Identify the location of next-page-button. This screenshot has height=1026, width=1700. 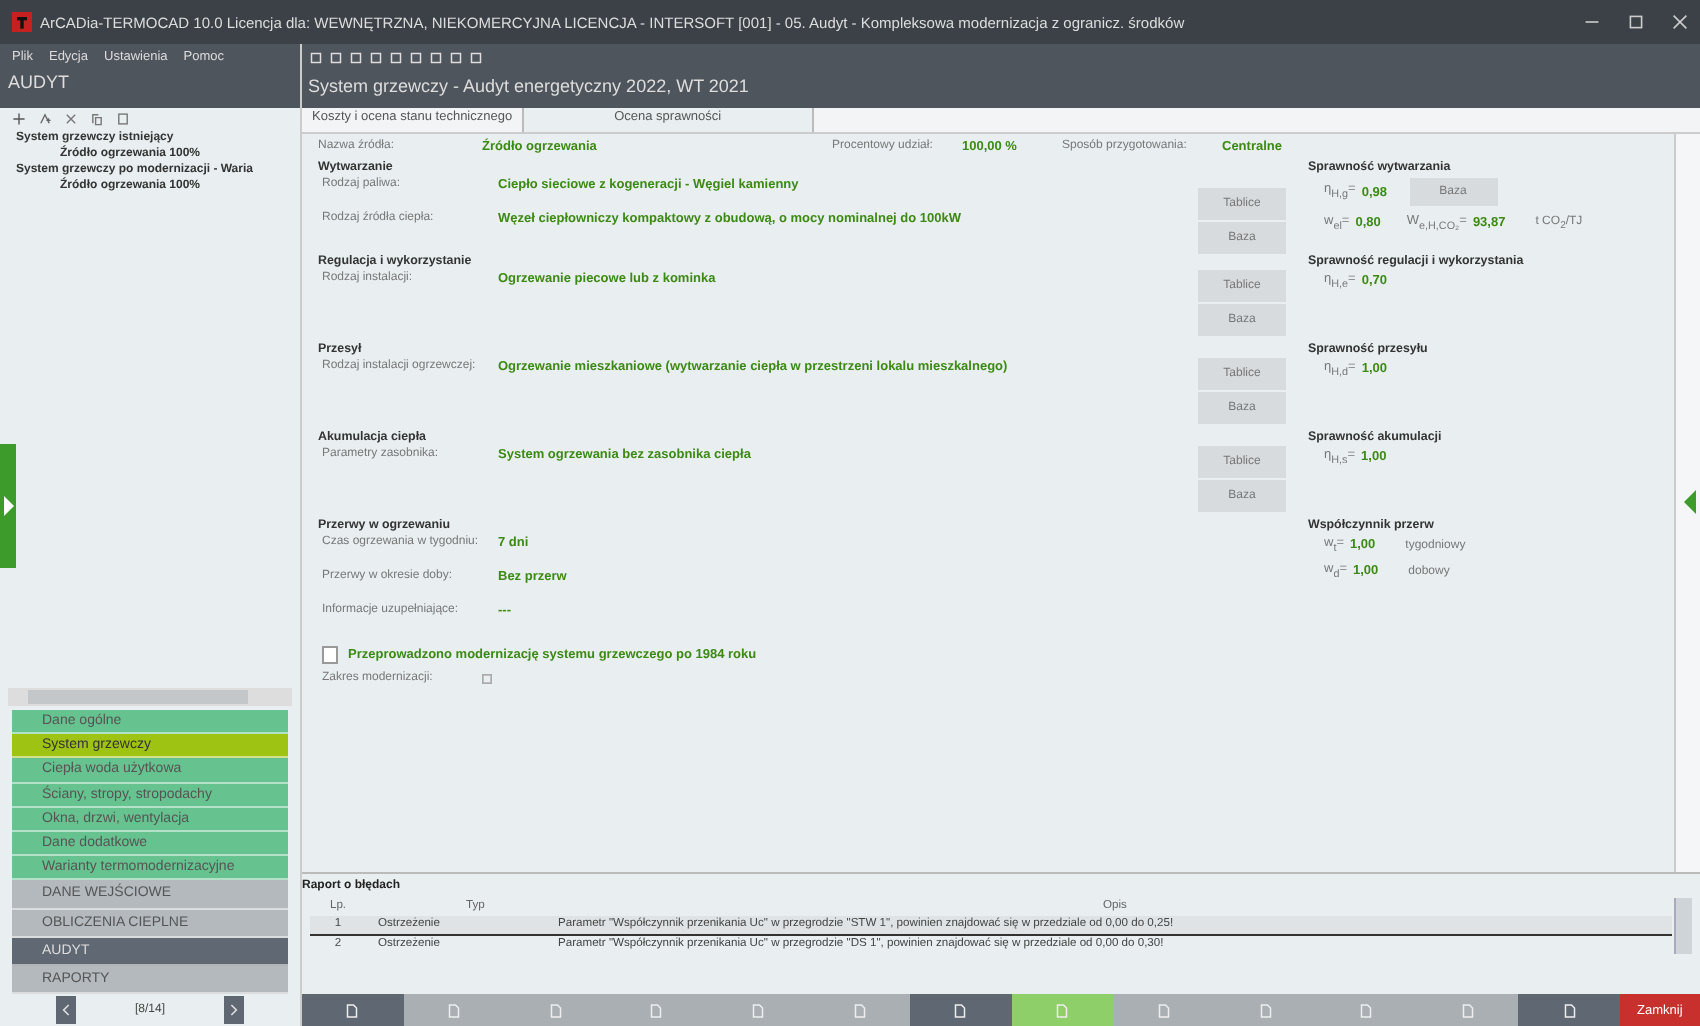
(233, 1010).